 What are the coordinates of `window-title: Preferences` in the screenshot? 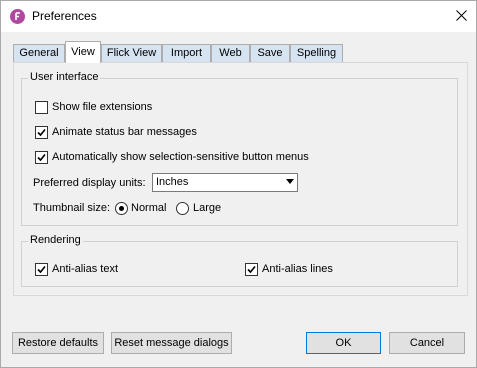 It's located at (64, 16).